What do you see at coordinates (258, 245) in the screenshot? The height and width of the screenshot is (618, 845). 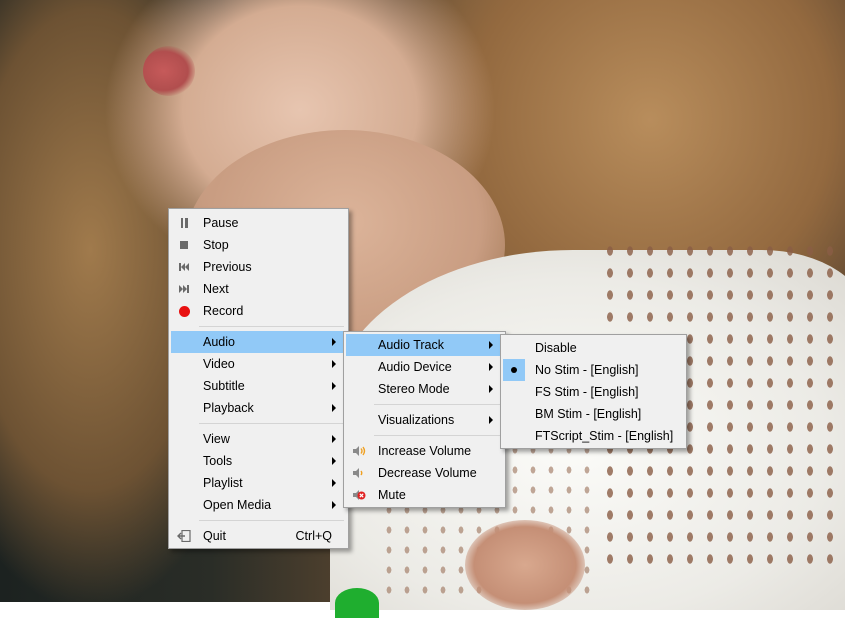 I see `menu-item-stop: Stop` at bounding box center [258, 245].